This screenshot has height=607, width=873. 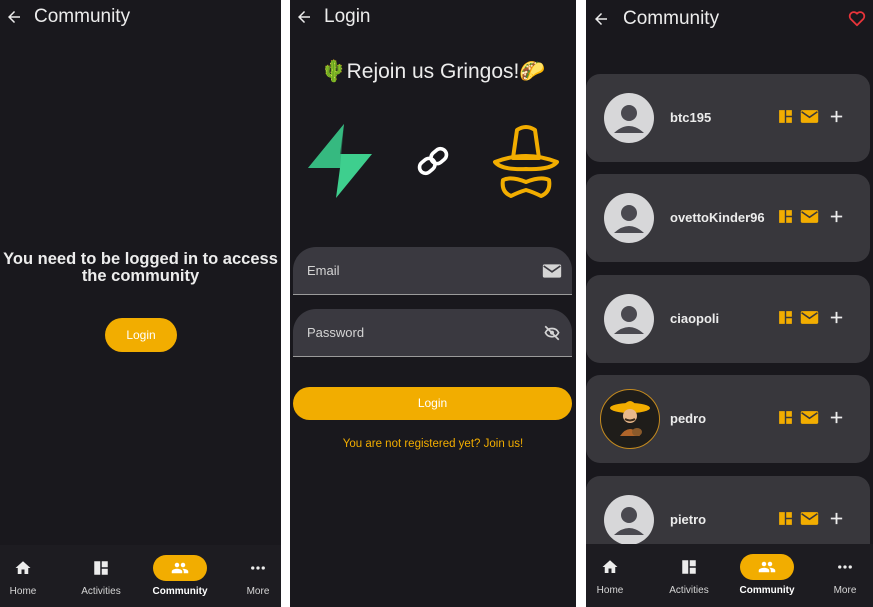 I want to click on email-field: Email, so click(x=432, y=271).